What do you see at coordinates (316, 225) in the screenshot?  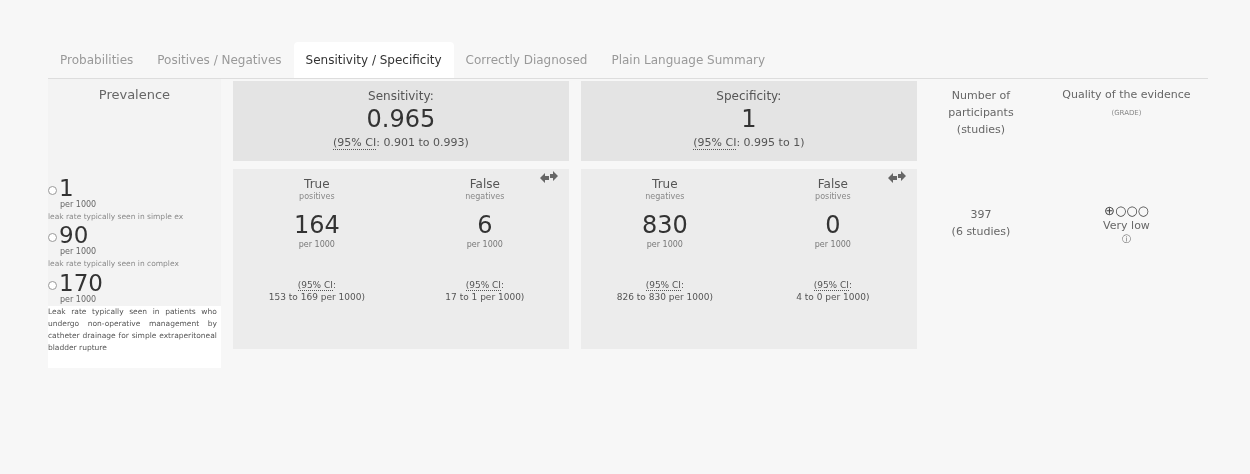 I see `cell-value: 164` at bounding box center [316, 225].